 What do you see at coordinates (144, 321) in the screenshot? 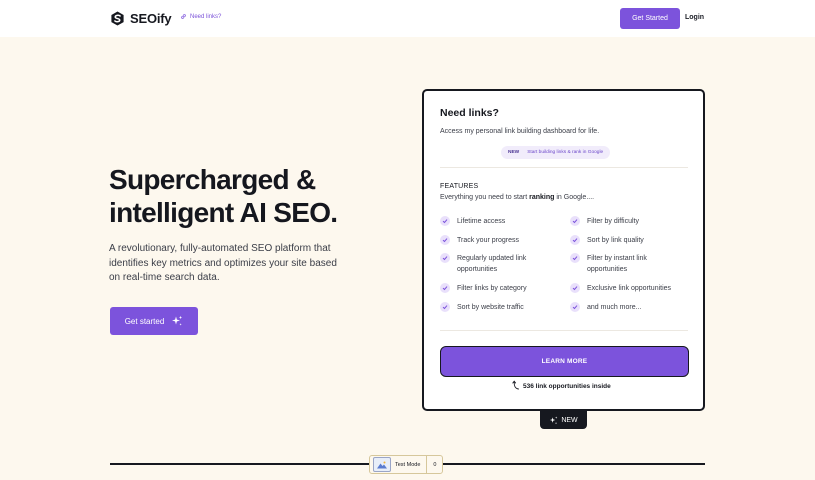
I see `hero-cta-label: Get started` at bounding box center [144, 321].